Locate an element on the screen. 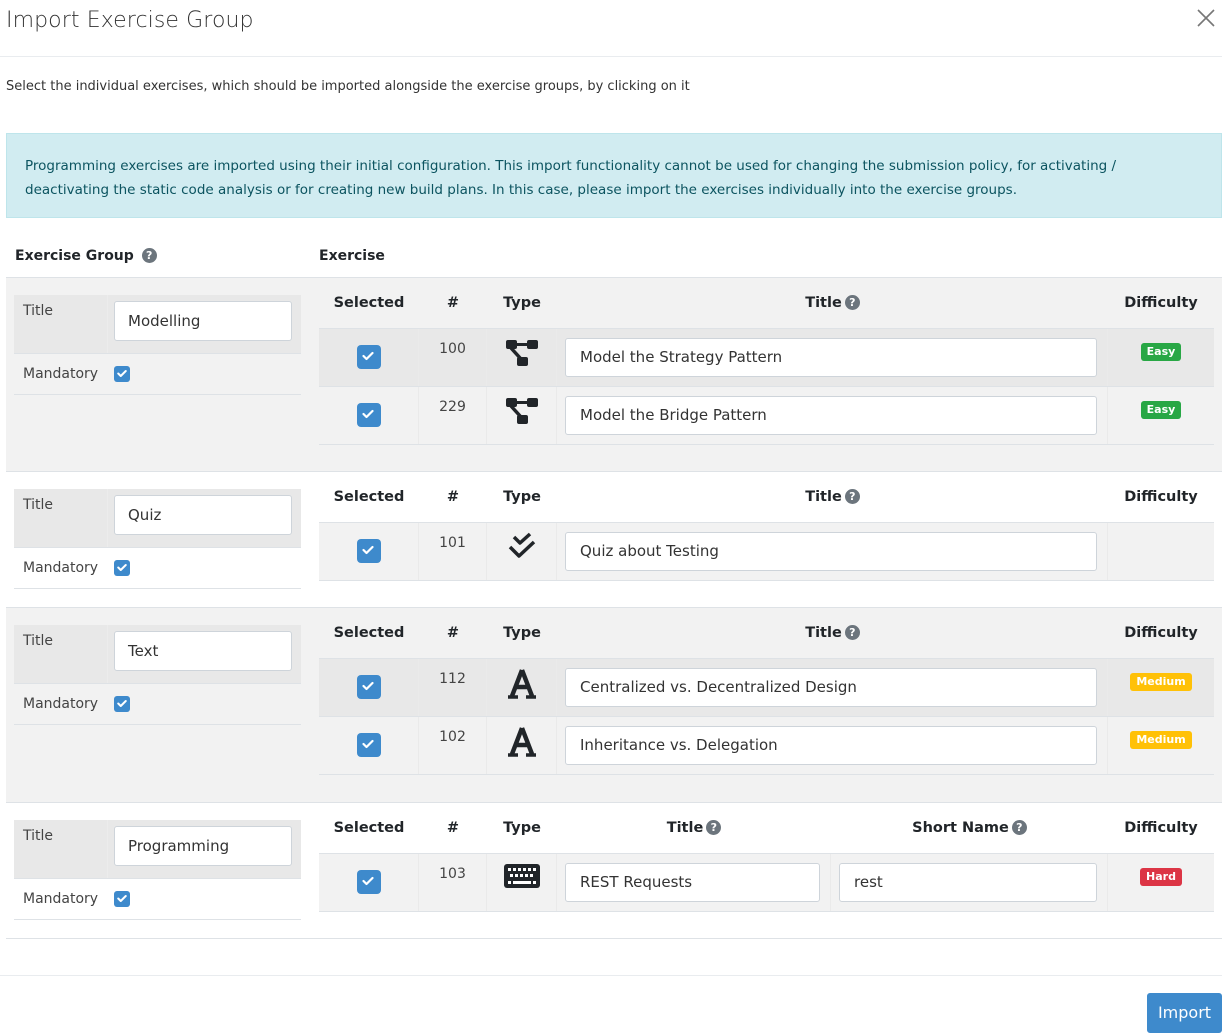 Image resolution: width=1222 pixels, height=1033 pixels. group-title-cell: Text is located at coordinates (204, 654).